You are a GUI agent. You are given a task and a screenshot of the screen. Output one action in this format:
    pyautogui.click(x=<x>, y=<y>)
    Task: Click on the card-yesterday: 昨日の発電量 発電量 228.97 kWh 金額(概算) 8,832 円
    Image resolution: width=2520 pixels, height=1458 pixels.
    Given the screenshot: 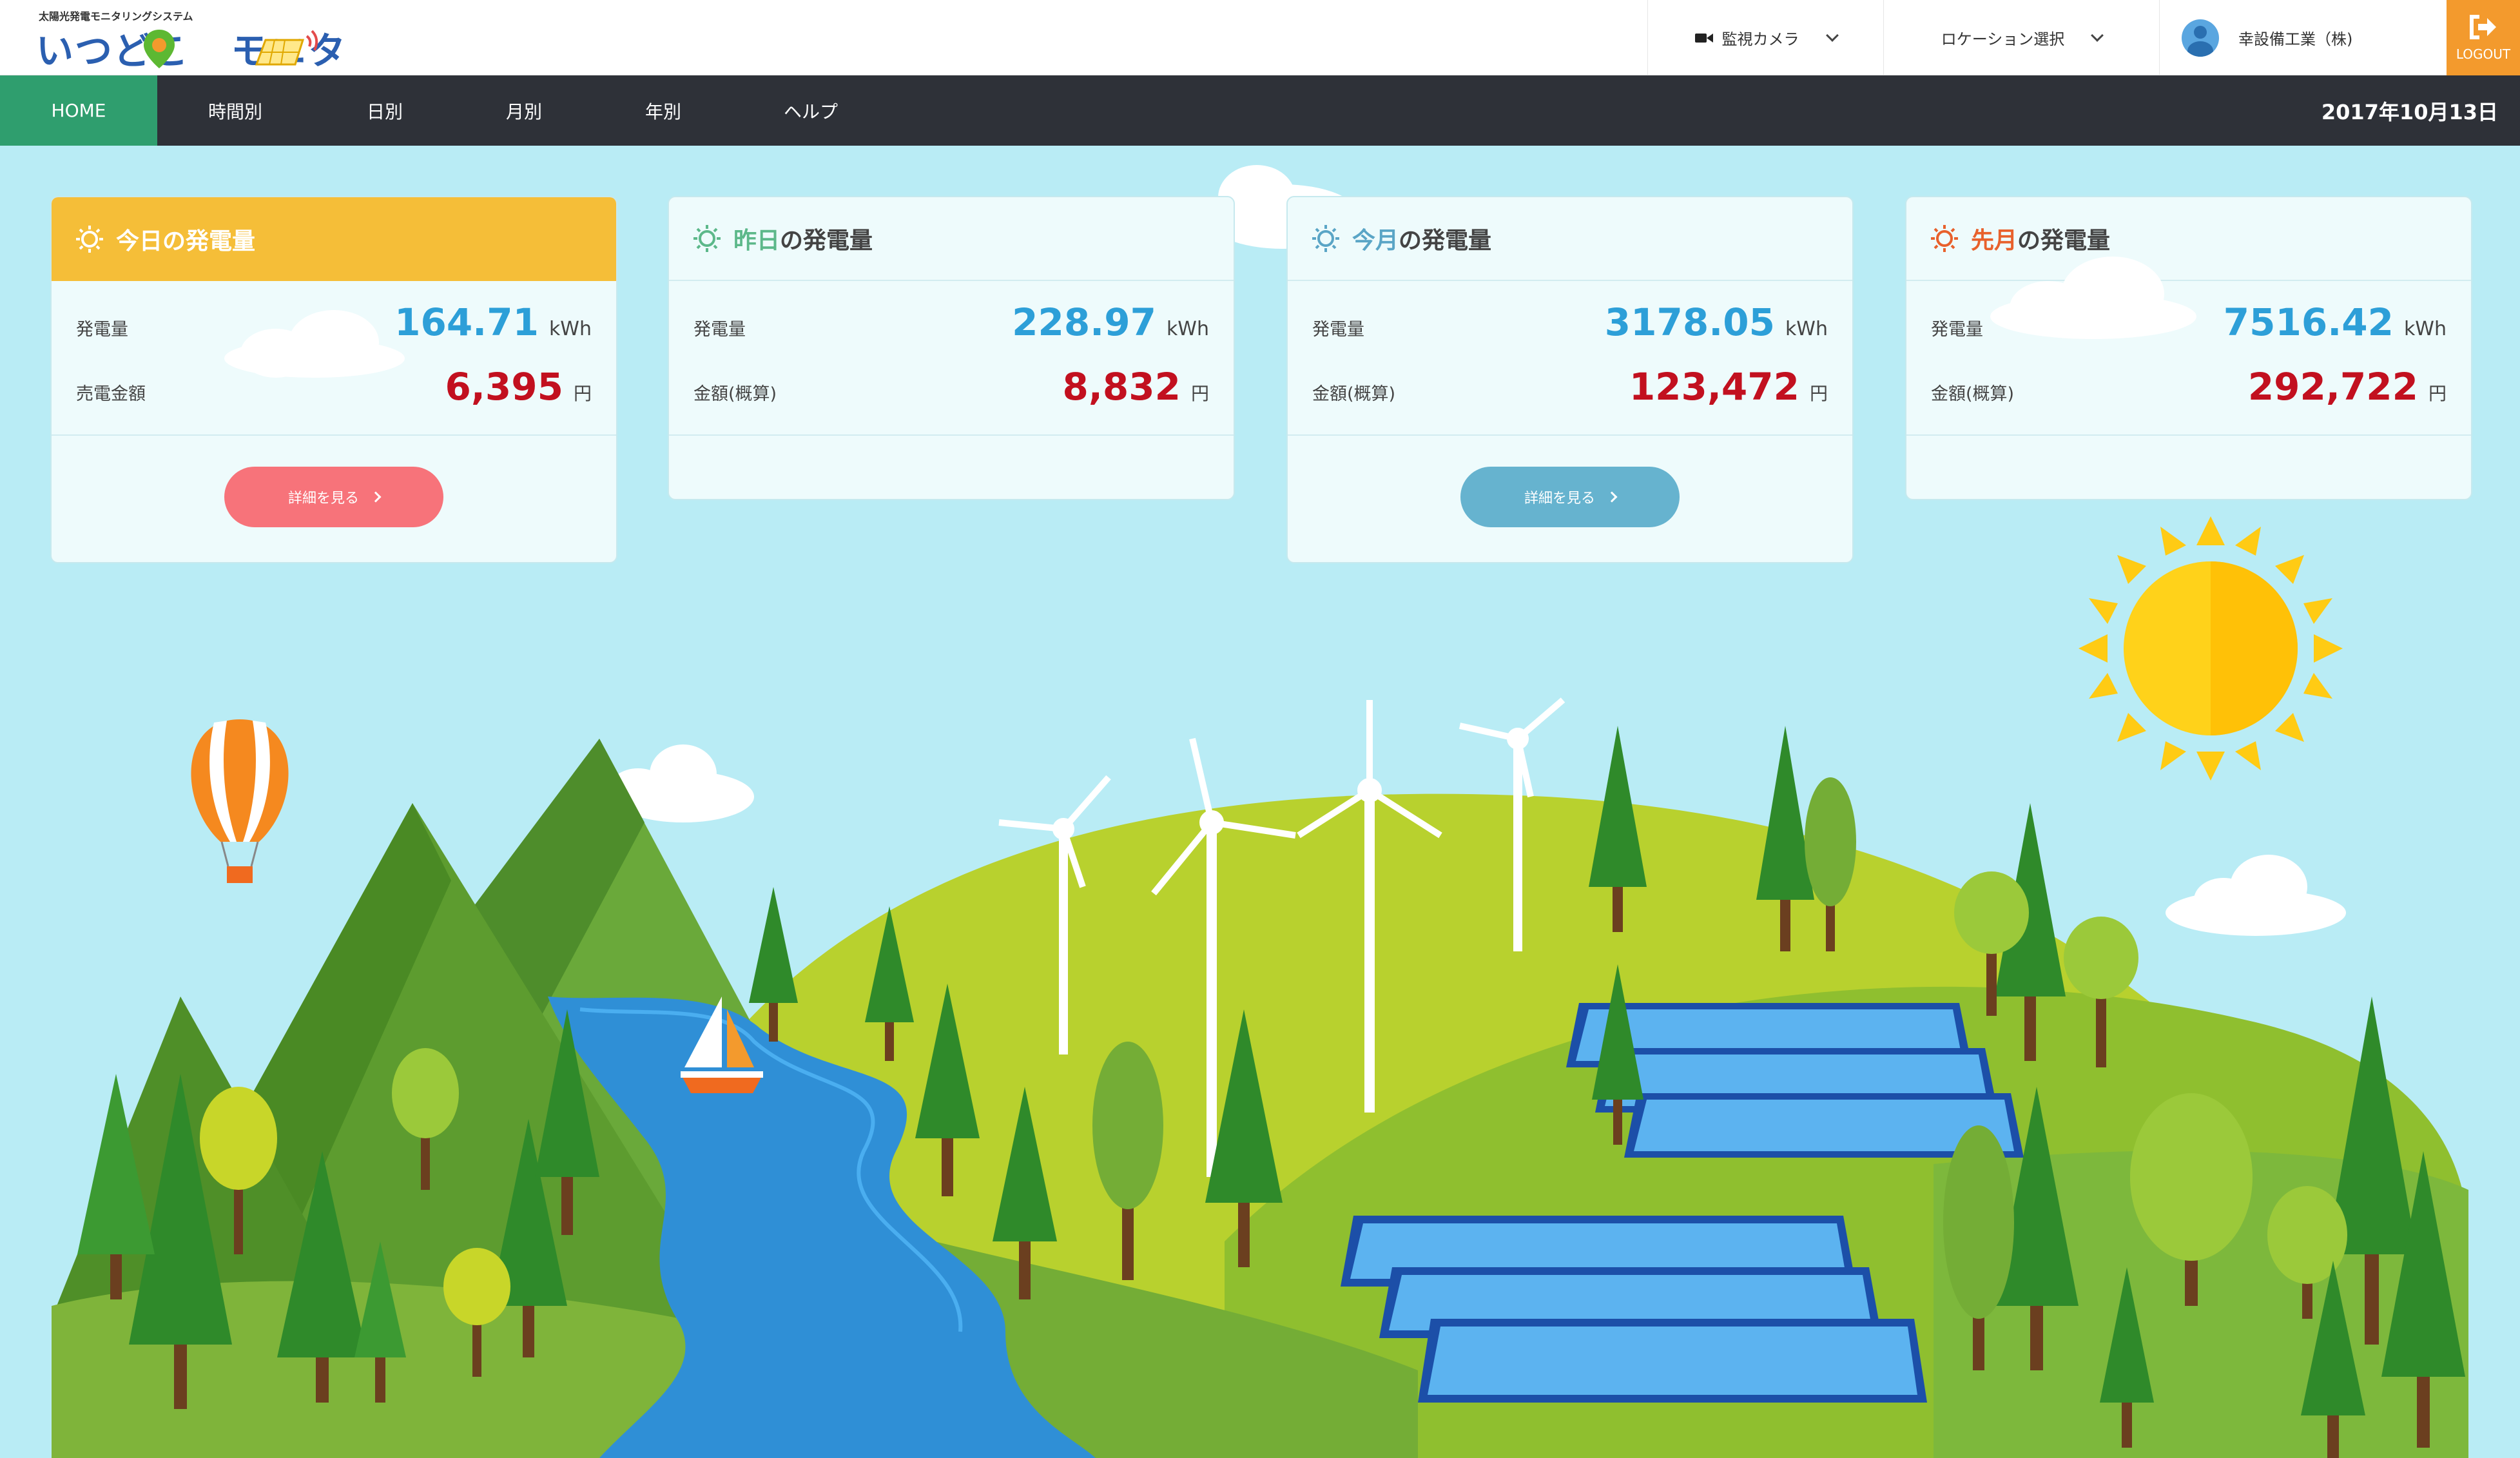 What is the action you would take?
    pyautogui.click(x=952, y=348)
    